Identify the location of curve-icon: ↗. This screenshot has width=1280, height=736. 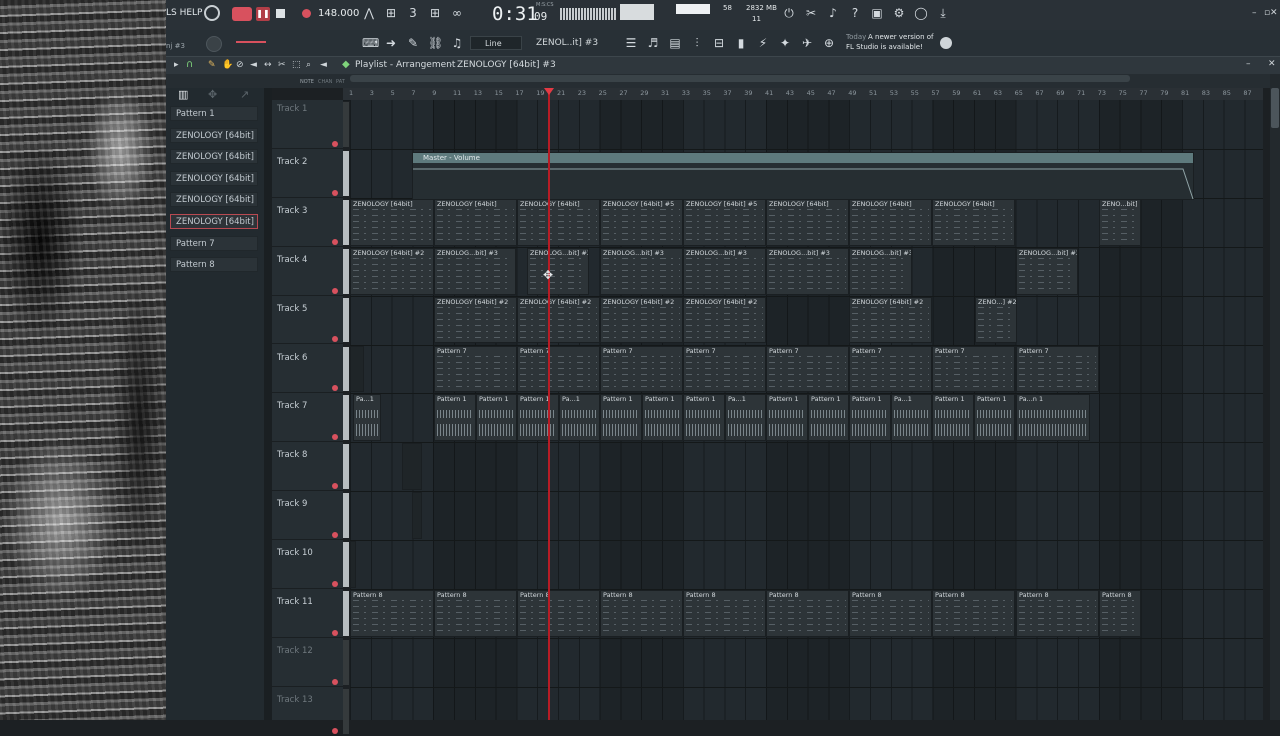
(244, 94).